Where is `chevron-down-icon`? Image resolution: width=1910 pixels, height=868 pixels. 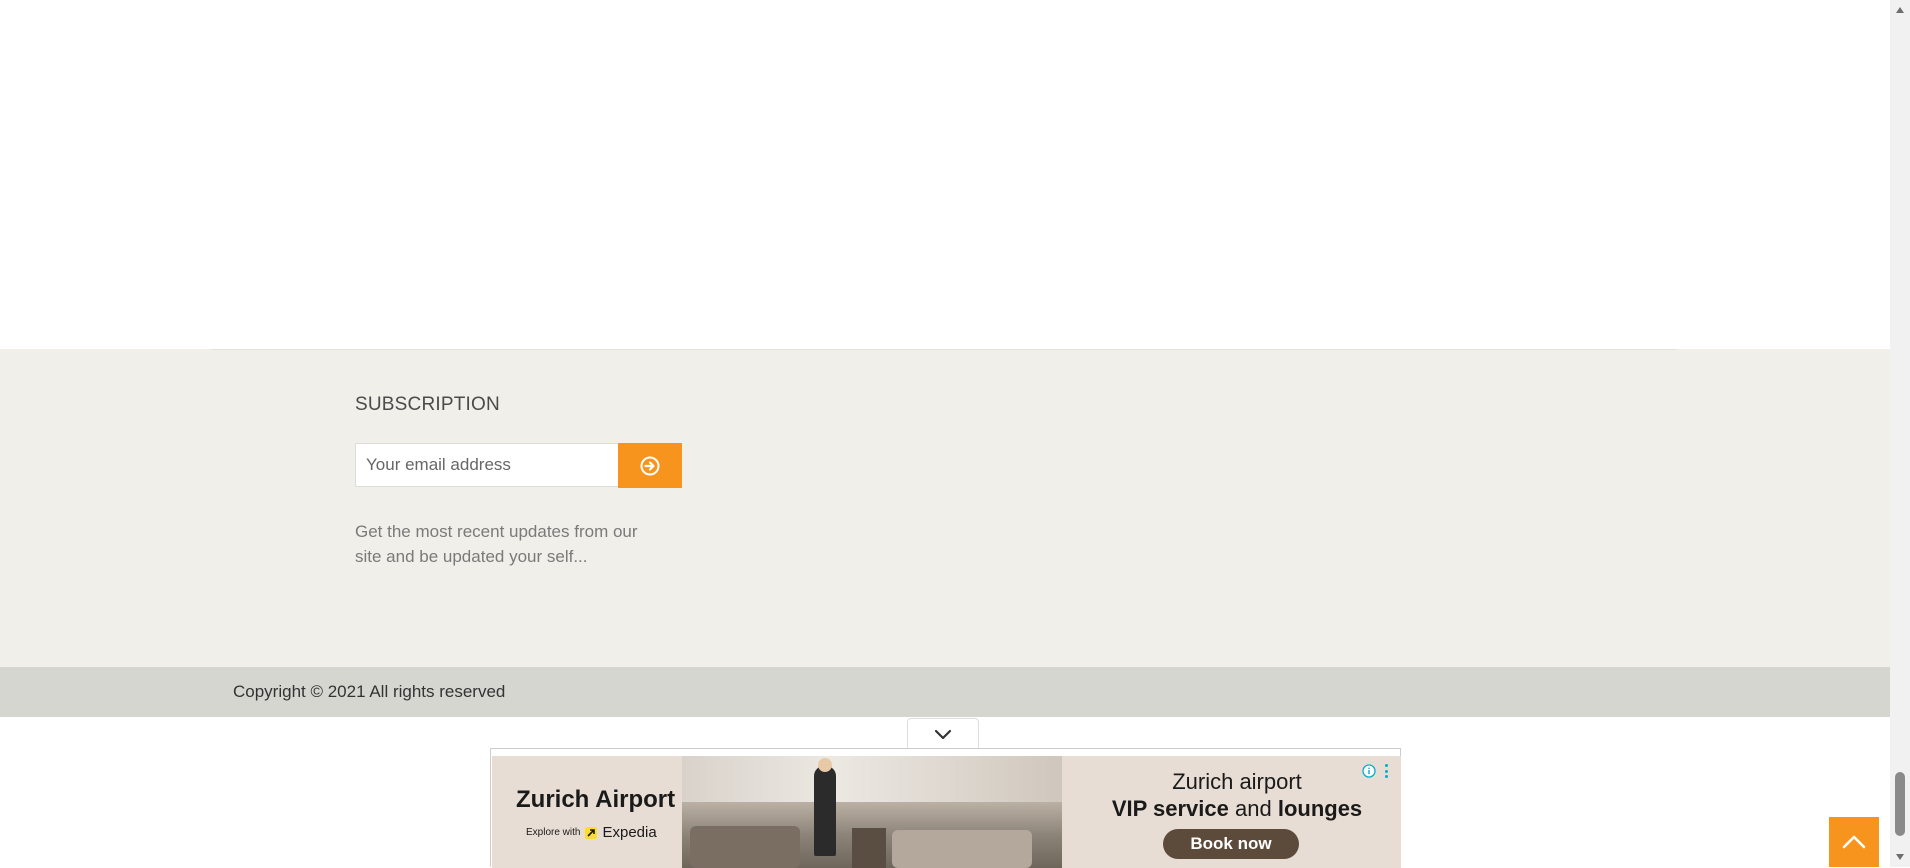 chevron-down-icon is located at coordinates (943, 734).